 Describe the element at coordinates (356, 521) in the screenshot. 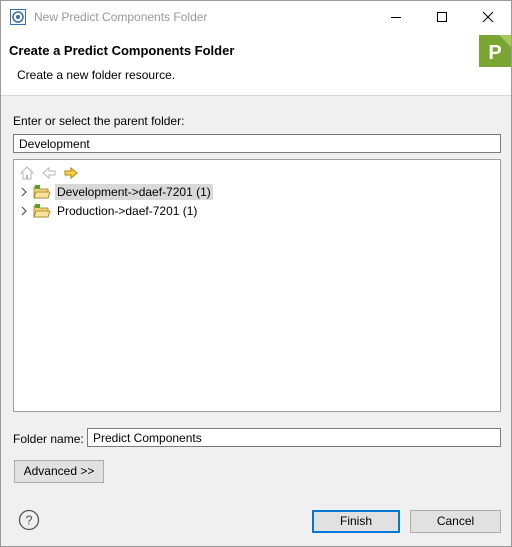

I see `finish-button: Finish` at that location.